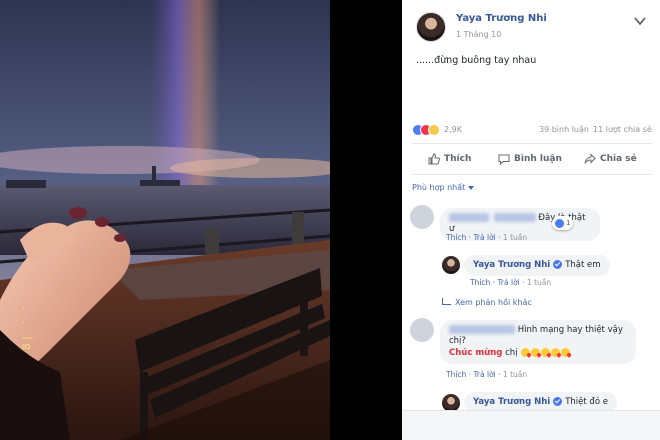  Describe the element at coordinates (618, 159) in the screenshot. I see `share-button-label: Chia sẻ` at that location.